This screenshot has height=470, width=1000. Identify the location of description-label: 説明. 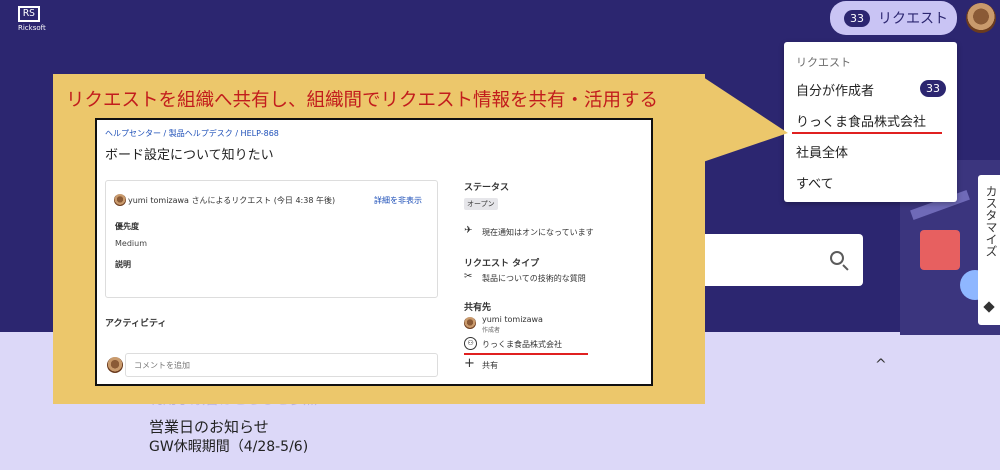
(123, 264).